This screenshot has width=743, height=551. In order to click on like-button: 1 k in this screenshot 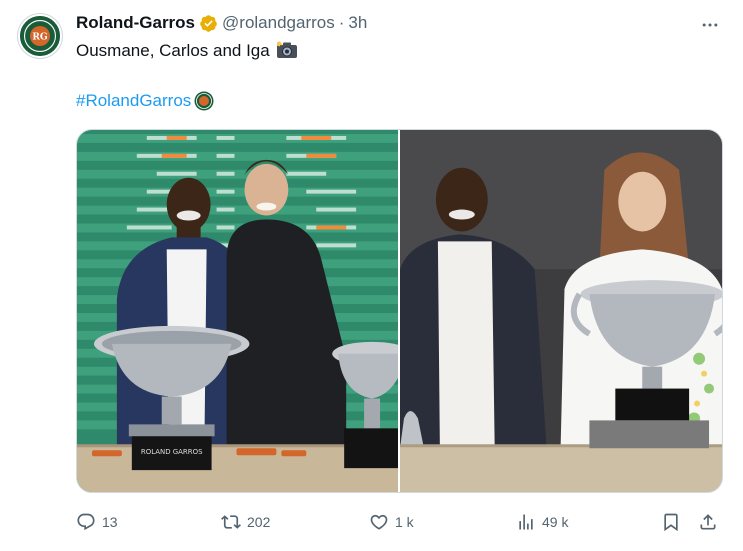, I will do `click(391, 522)`.